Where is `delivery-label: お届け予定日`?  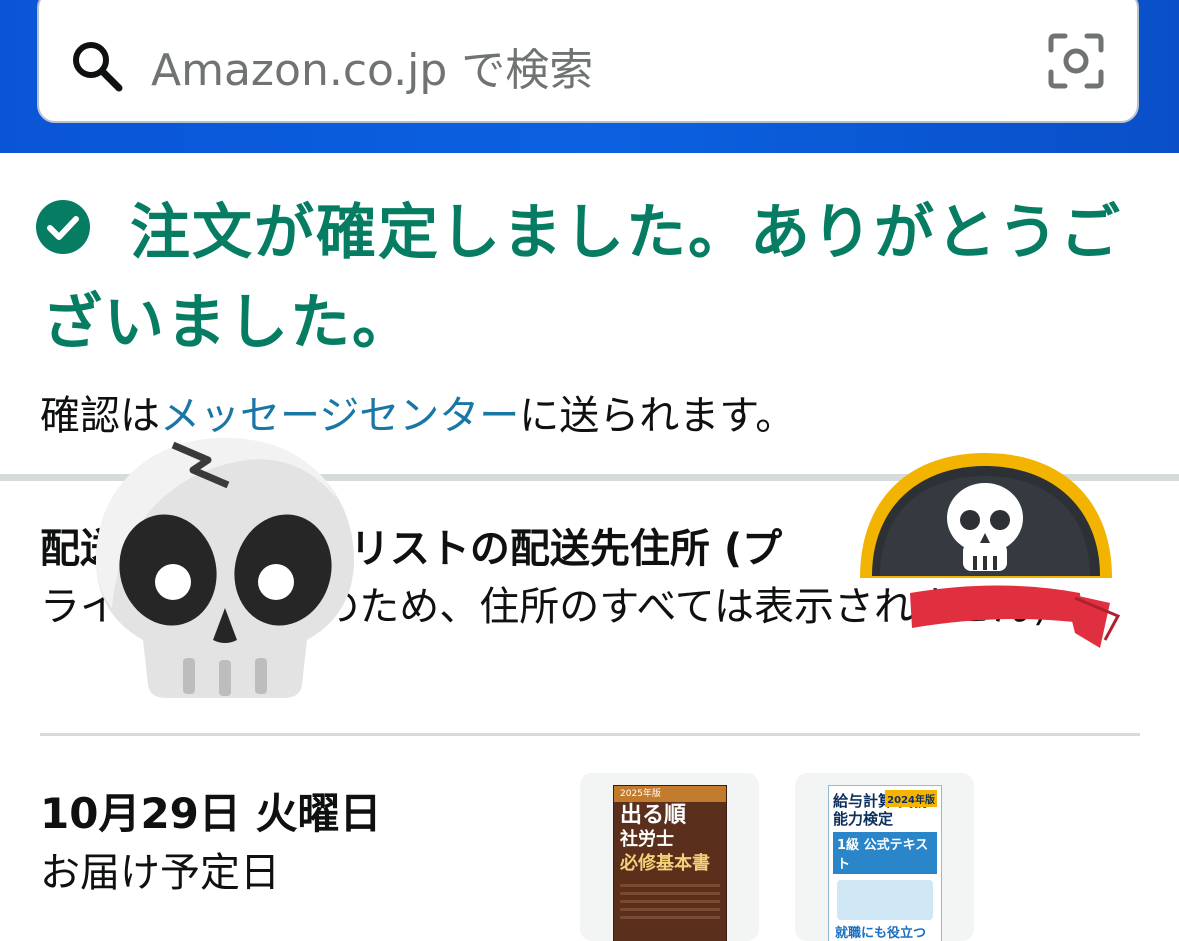 delivery-label: お届け予定日 is located at coordinates (160, 873).